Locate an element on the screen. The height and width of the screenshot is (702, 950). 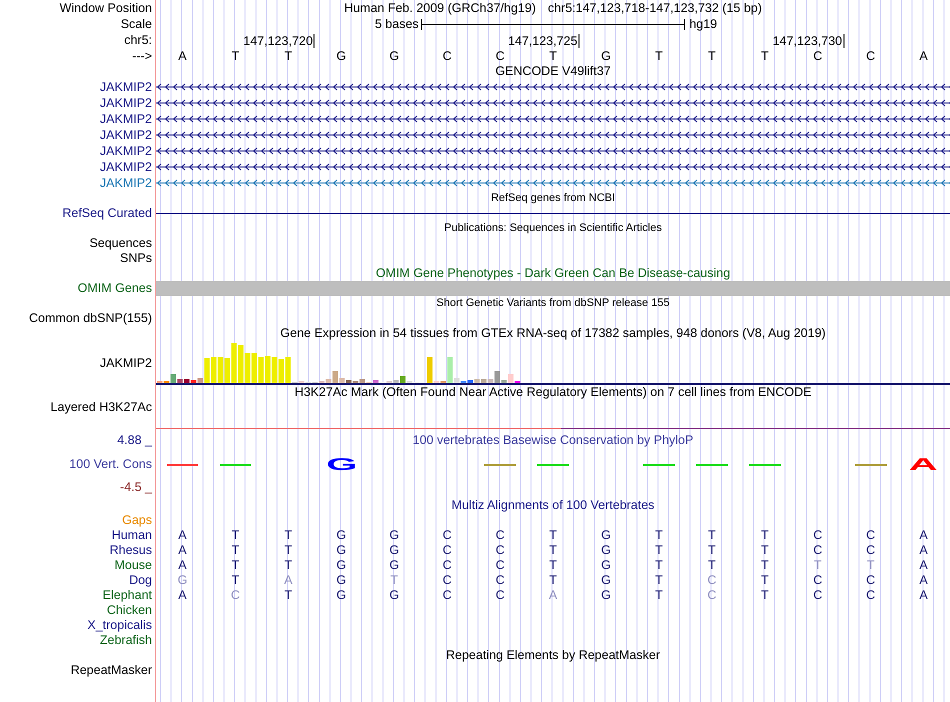
species-label: X_tropicalis is located at coordinates (119, 625).